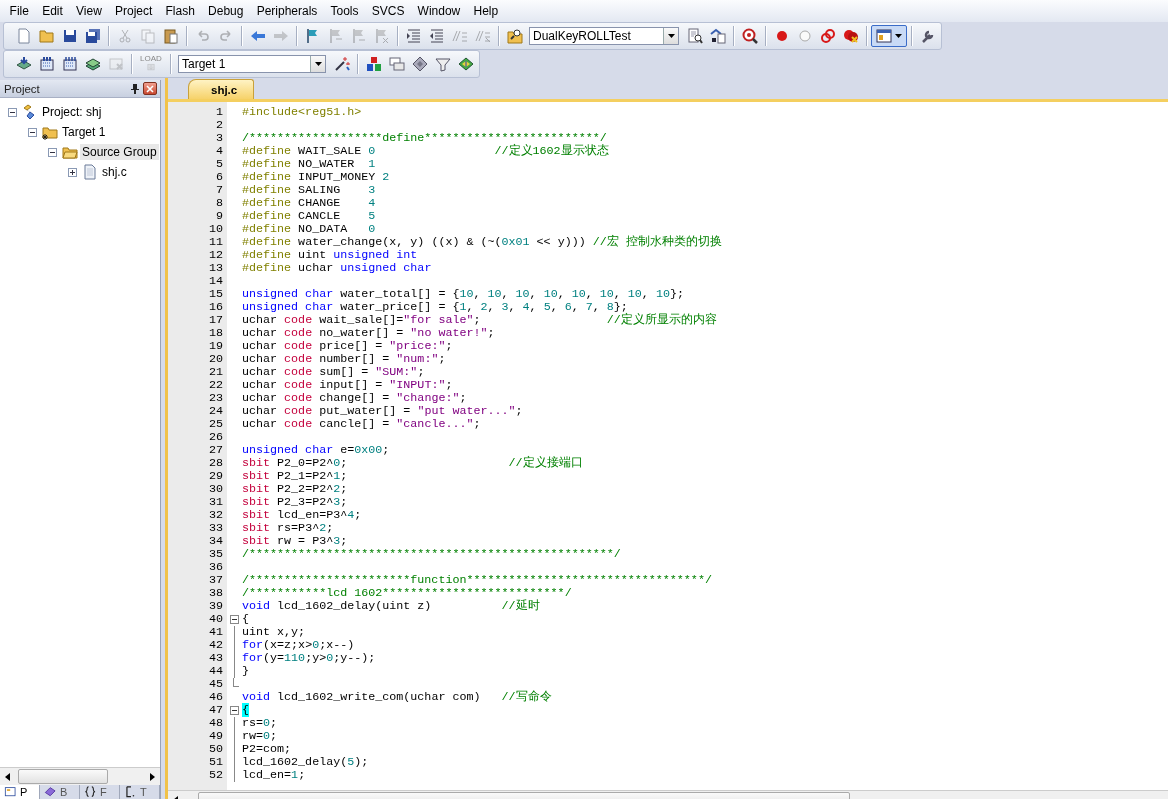  What do you see at coordinates (259, 736) in the screenshot?
I see `code-line: rw=0;` at bounding box center [259, 736].